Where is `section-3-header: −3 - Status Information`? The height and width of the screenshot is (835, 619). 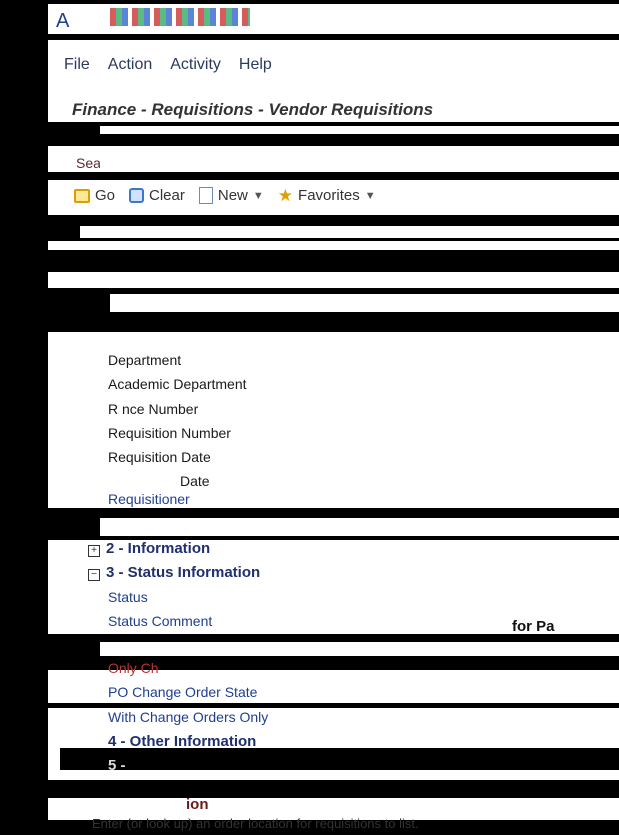 section-3-header: −3 - Status Information is located at coordinates (174, 572).